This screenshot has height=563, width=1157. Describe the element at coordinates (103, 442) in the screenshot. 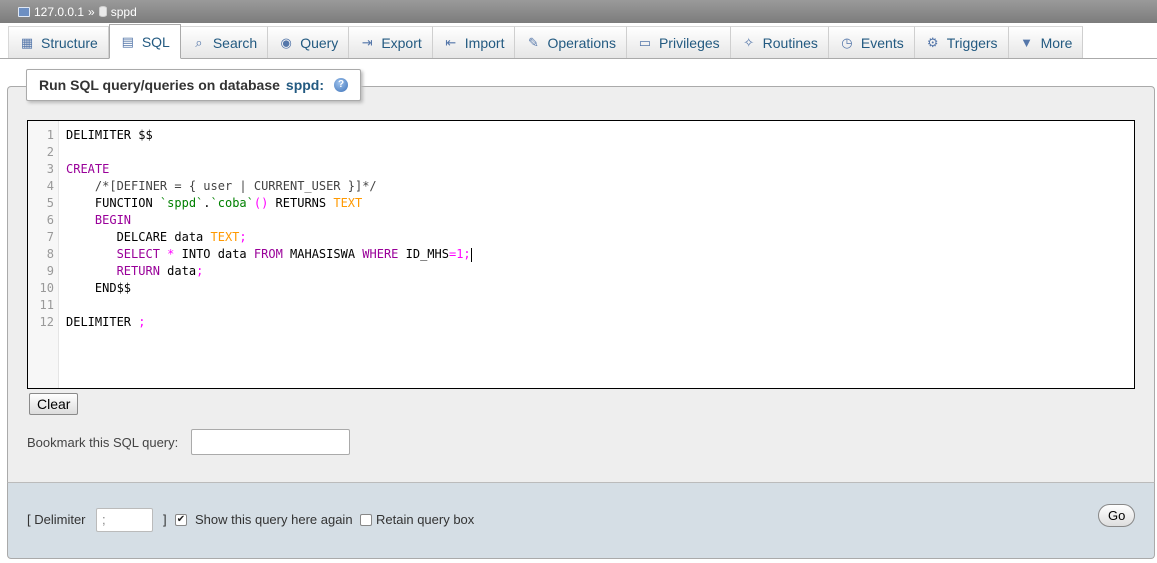

I see `bookmark-label: Bookmark this SQL query:` at that location.